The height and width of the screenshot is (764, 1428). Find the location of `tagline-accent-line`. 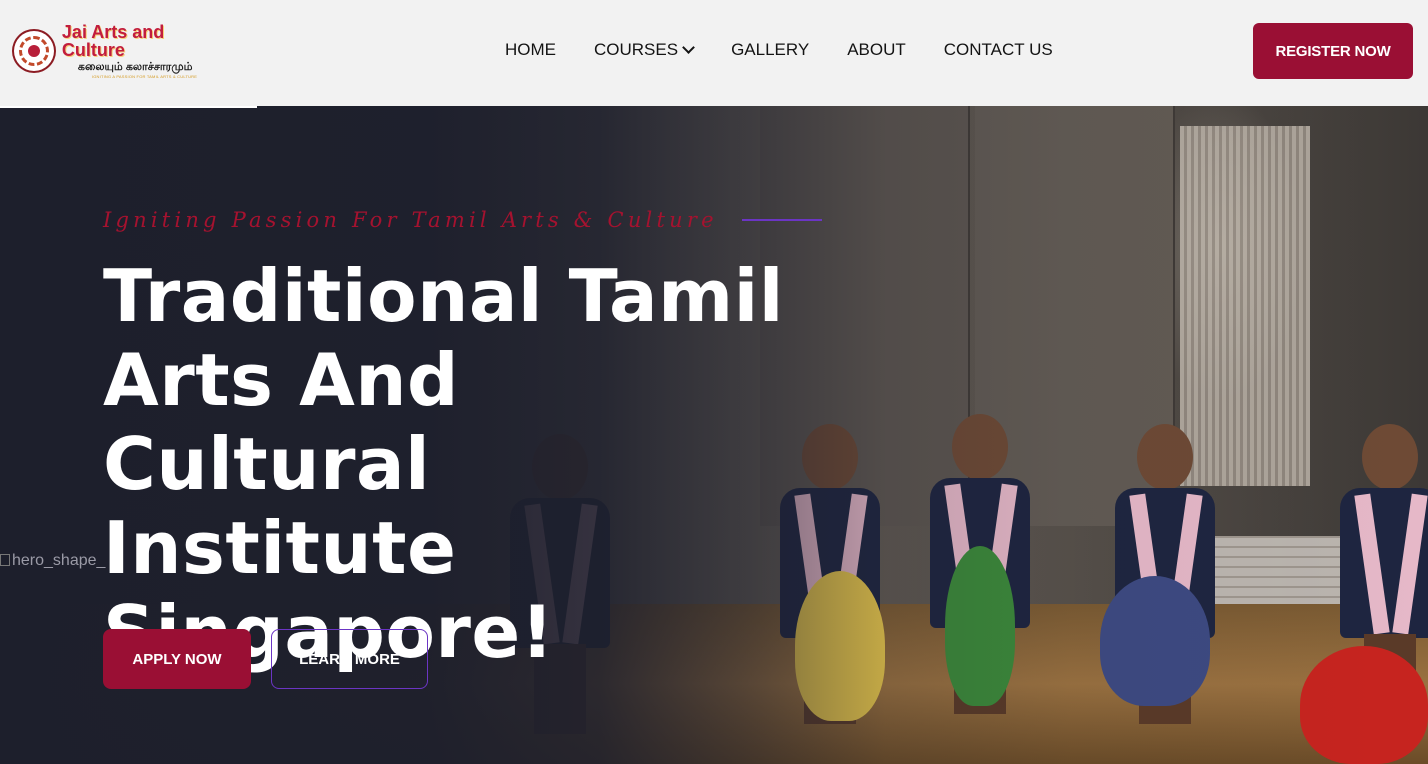

tagline-accent-line is located at coordinates (781, 220).